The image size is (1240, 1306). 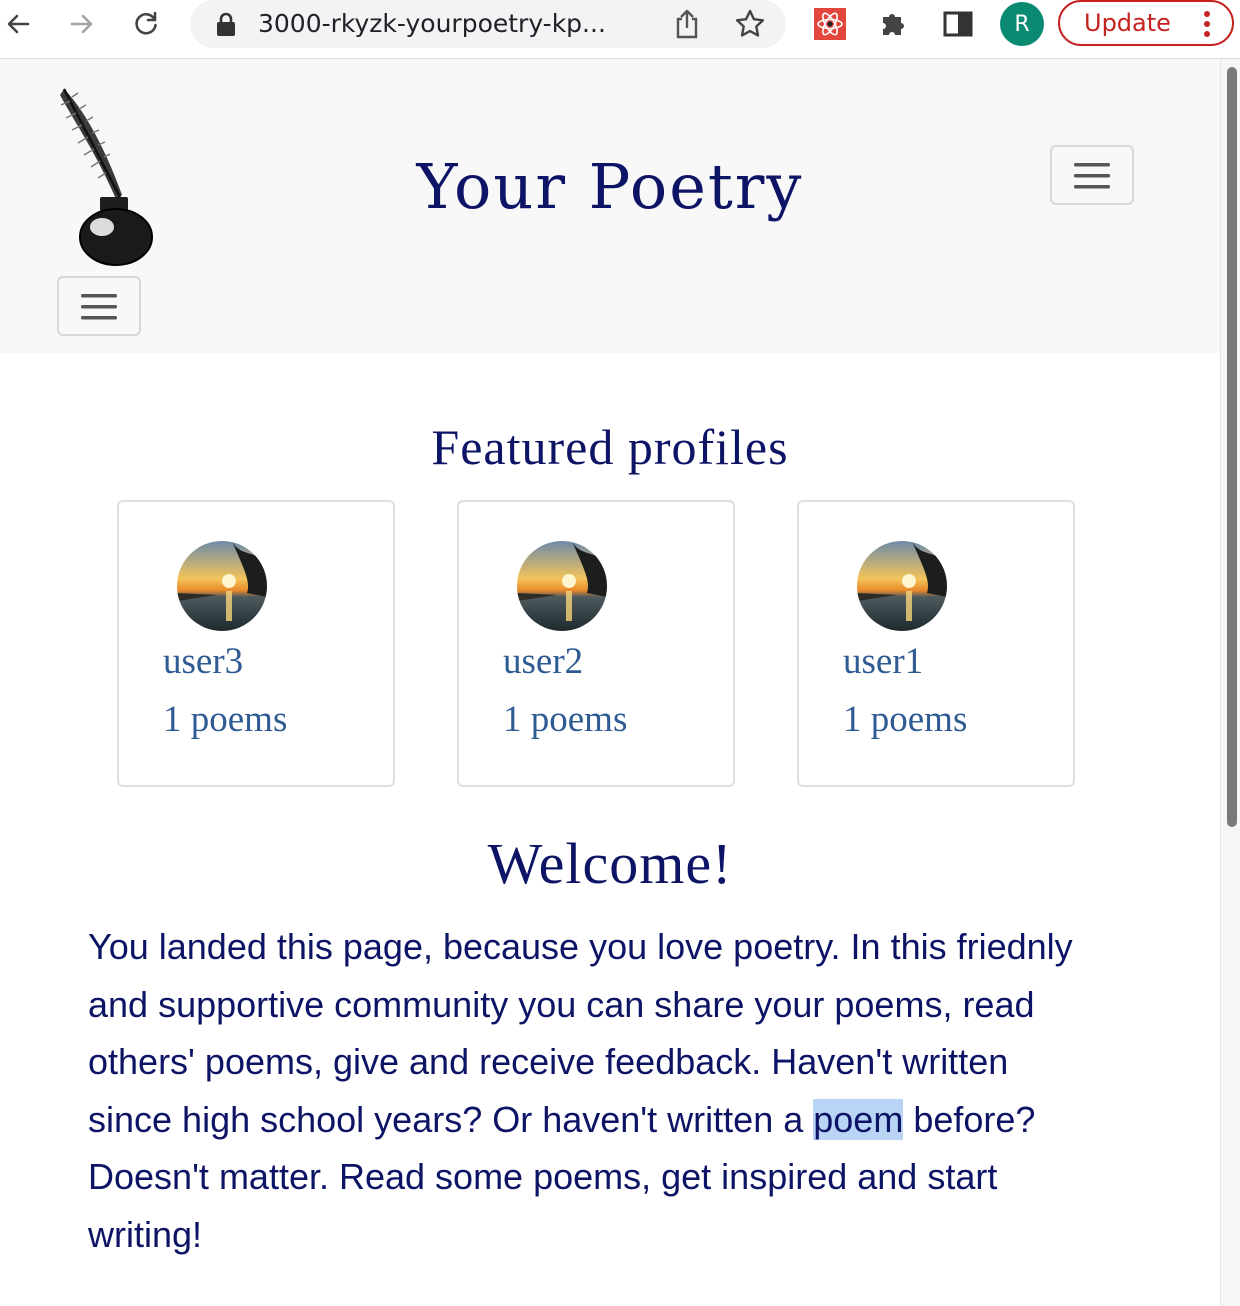 I want to click on puzzle-extensions-icon, so click(x=894, y=24).